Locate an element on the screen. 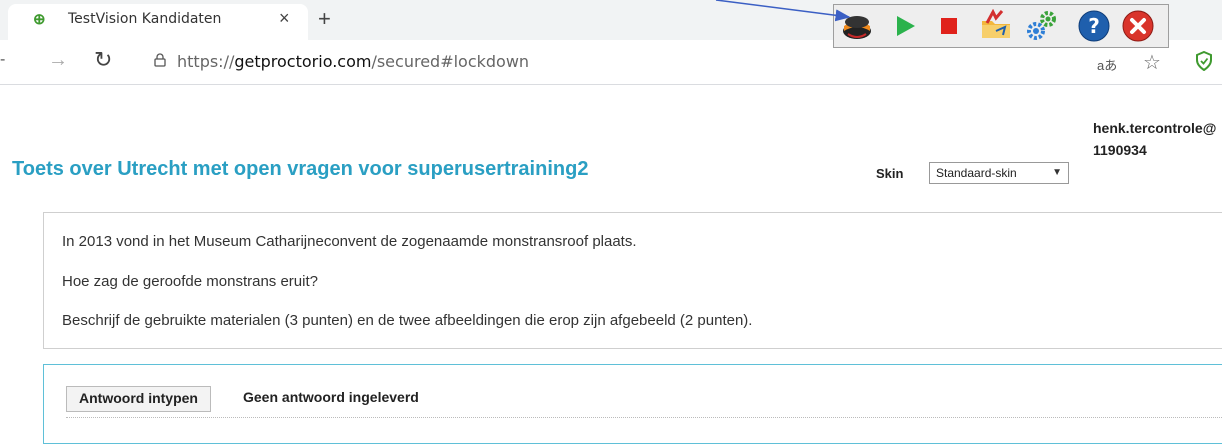 Image resolution: width=1222 pixels, height=444 pixels. back-icon: - is located at coordinates (2, 60).